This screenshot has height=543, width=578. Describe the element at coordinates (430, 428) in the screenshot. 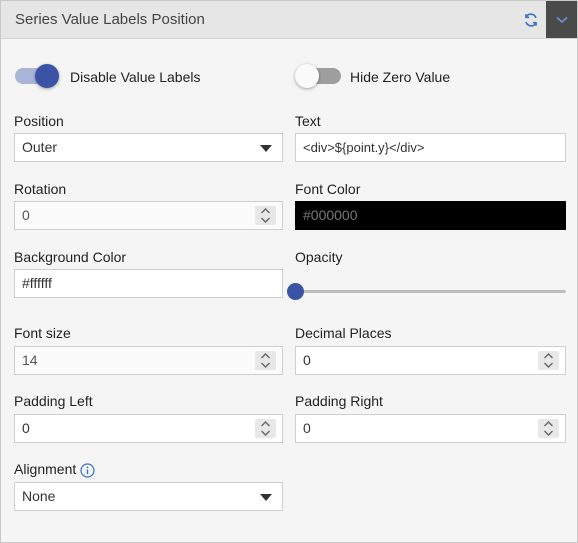

I see `padding-right-input: 0` at that location.